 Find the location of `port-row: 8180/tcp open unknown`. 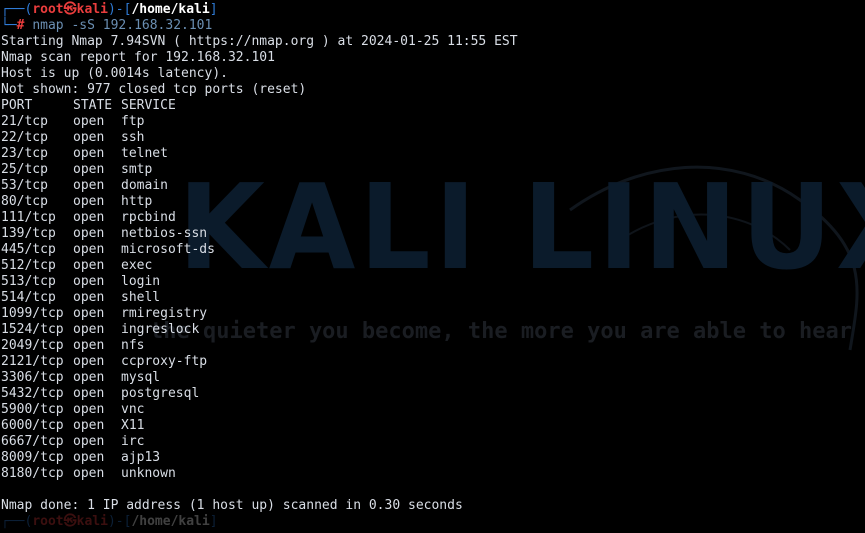

port-row: 8180/tcp open unknown is located at coordinates (433, 474).